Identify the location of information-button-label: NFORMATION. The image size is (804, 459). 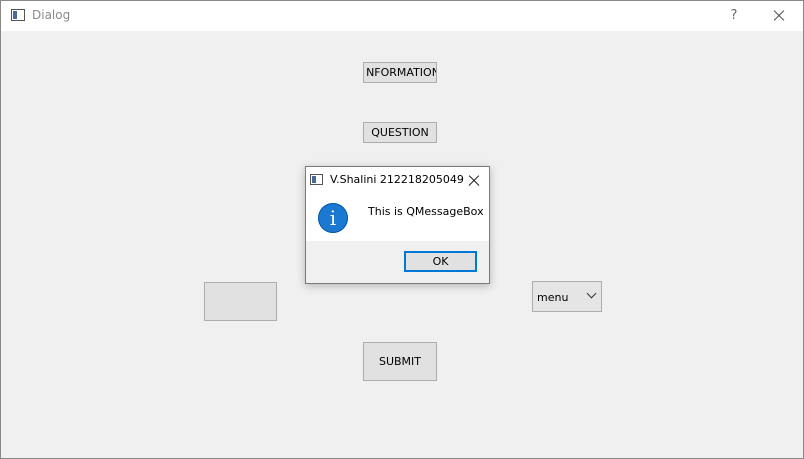
(401, 72).